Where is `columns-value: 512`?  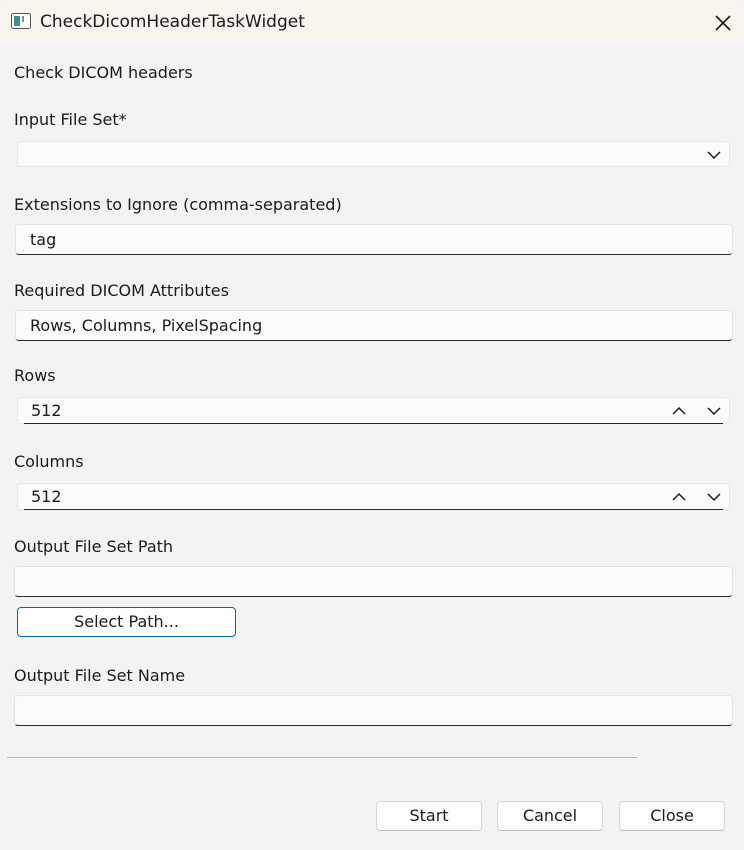 columns-value: 512 is located at coordinates (46, 497).